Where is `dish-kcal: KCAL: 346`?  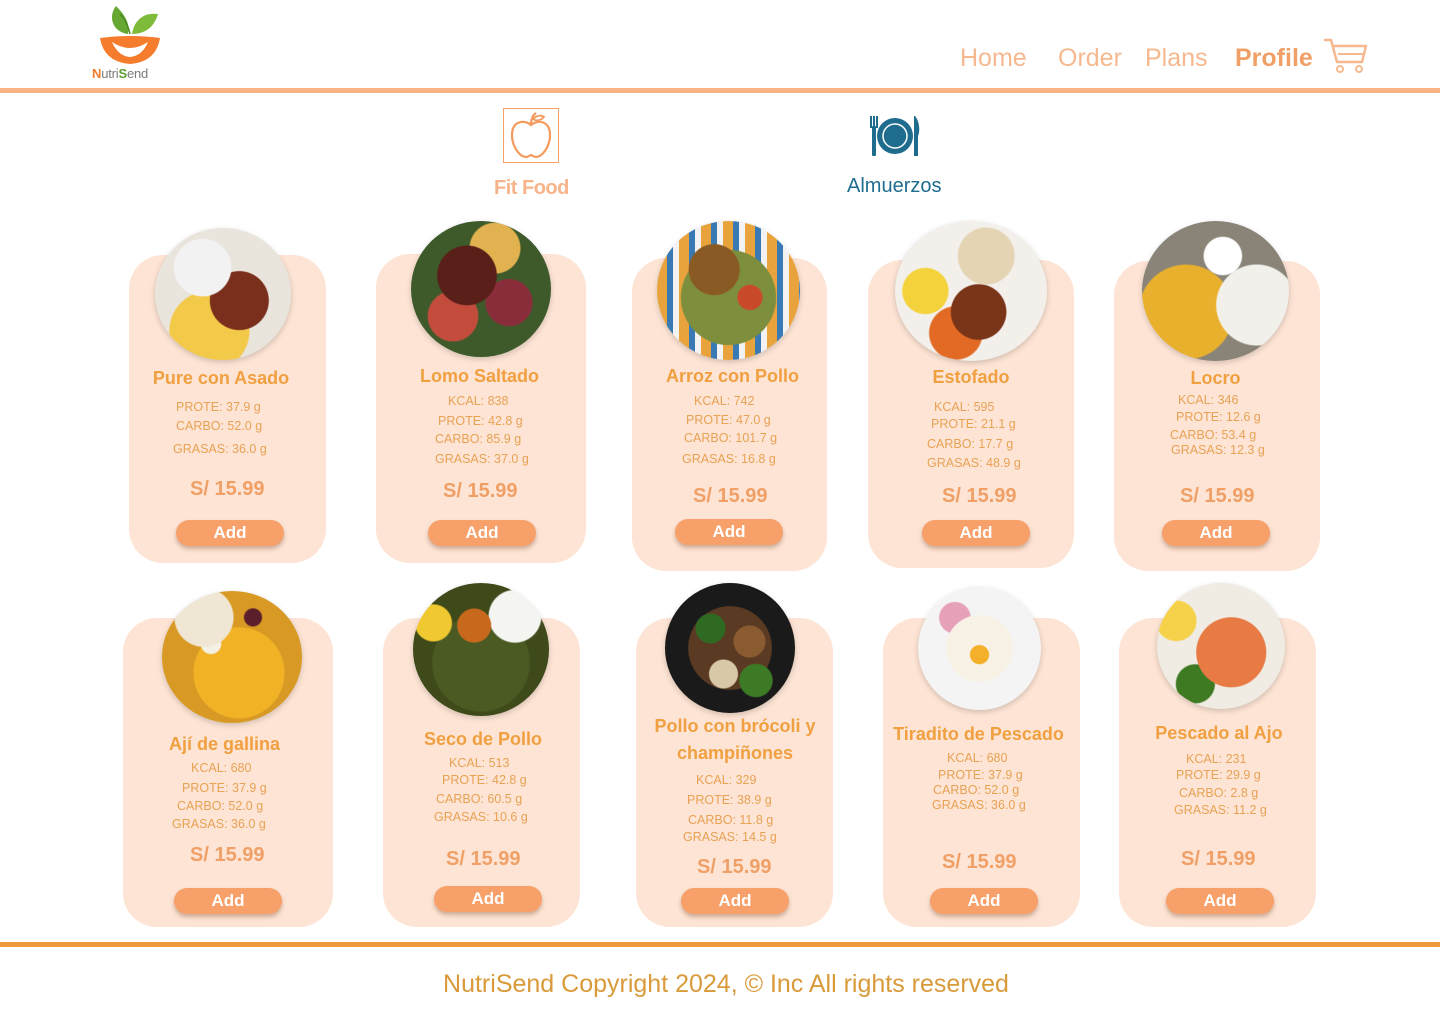 dish-kcal: KCAL: 346 is located at coordinates (1208, 400).